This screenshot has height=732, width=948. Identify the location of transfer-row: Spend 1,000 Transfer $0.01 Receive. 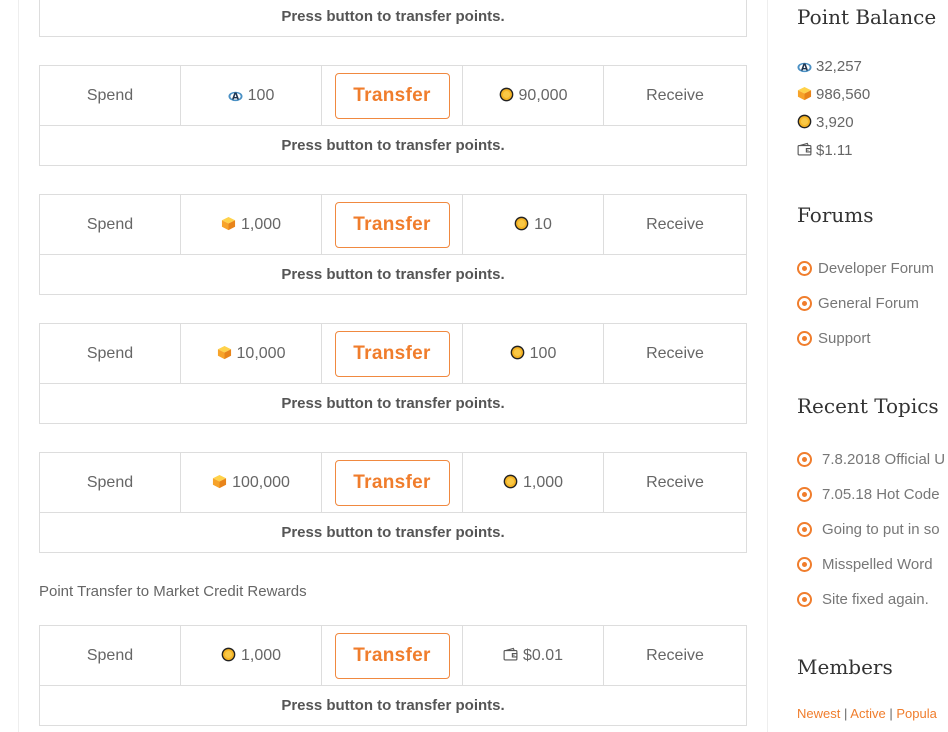
(393, 656).